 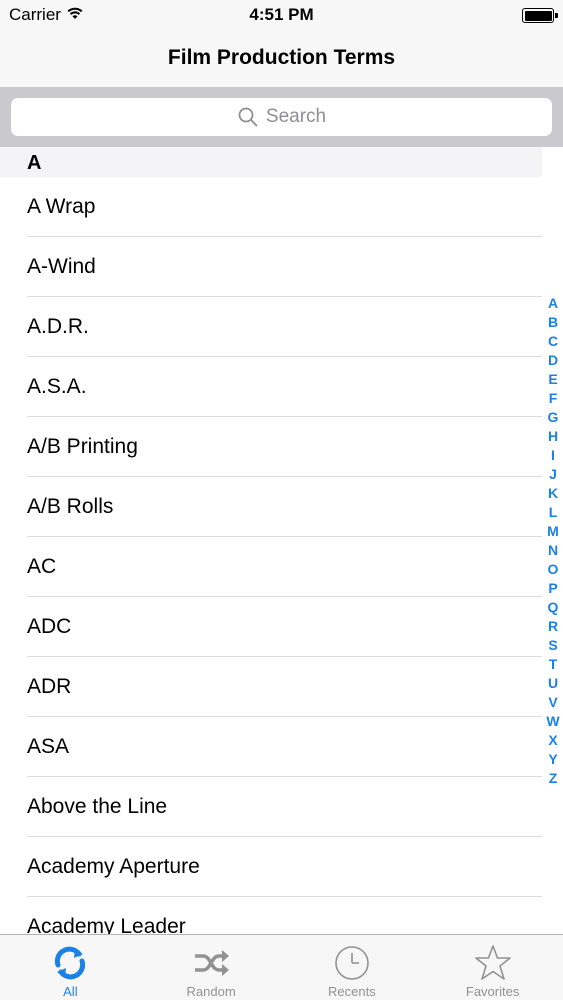 What do you see at coordinates (271, 507) in the screenshot?
I see `list-item: A/B Rolls` at bounding box center [271, 507].